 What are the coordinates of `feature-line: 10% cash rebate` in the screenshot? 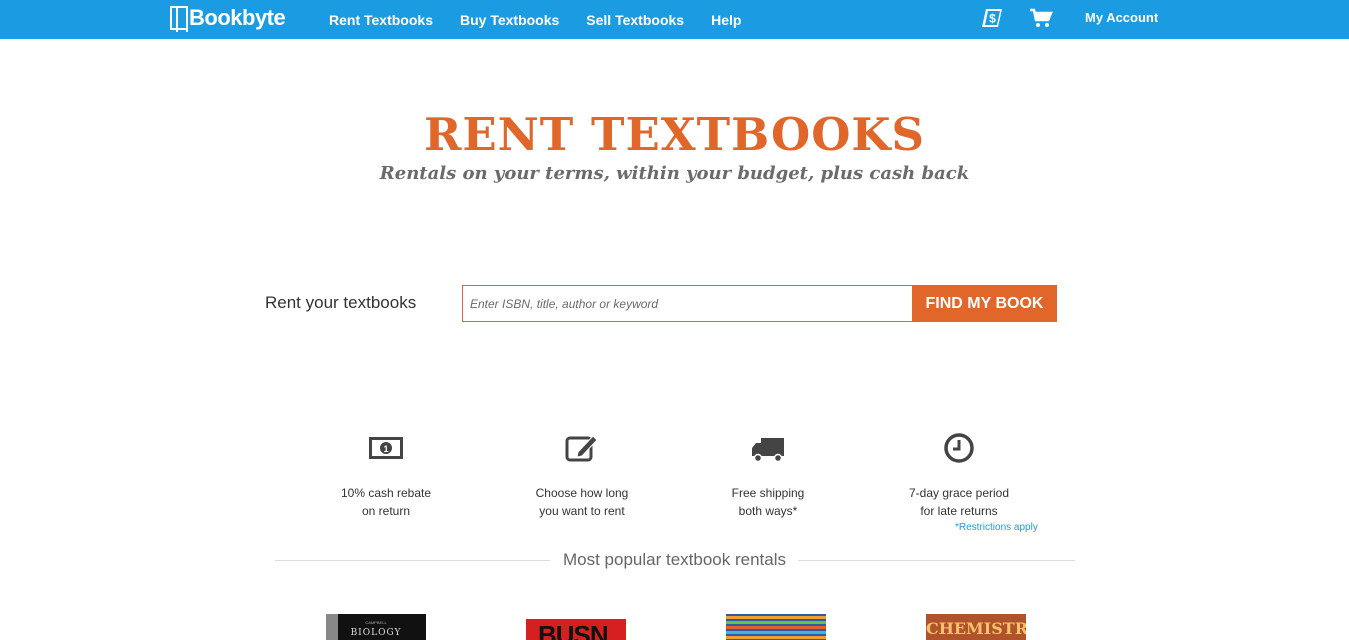 It's located at (386, 493).